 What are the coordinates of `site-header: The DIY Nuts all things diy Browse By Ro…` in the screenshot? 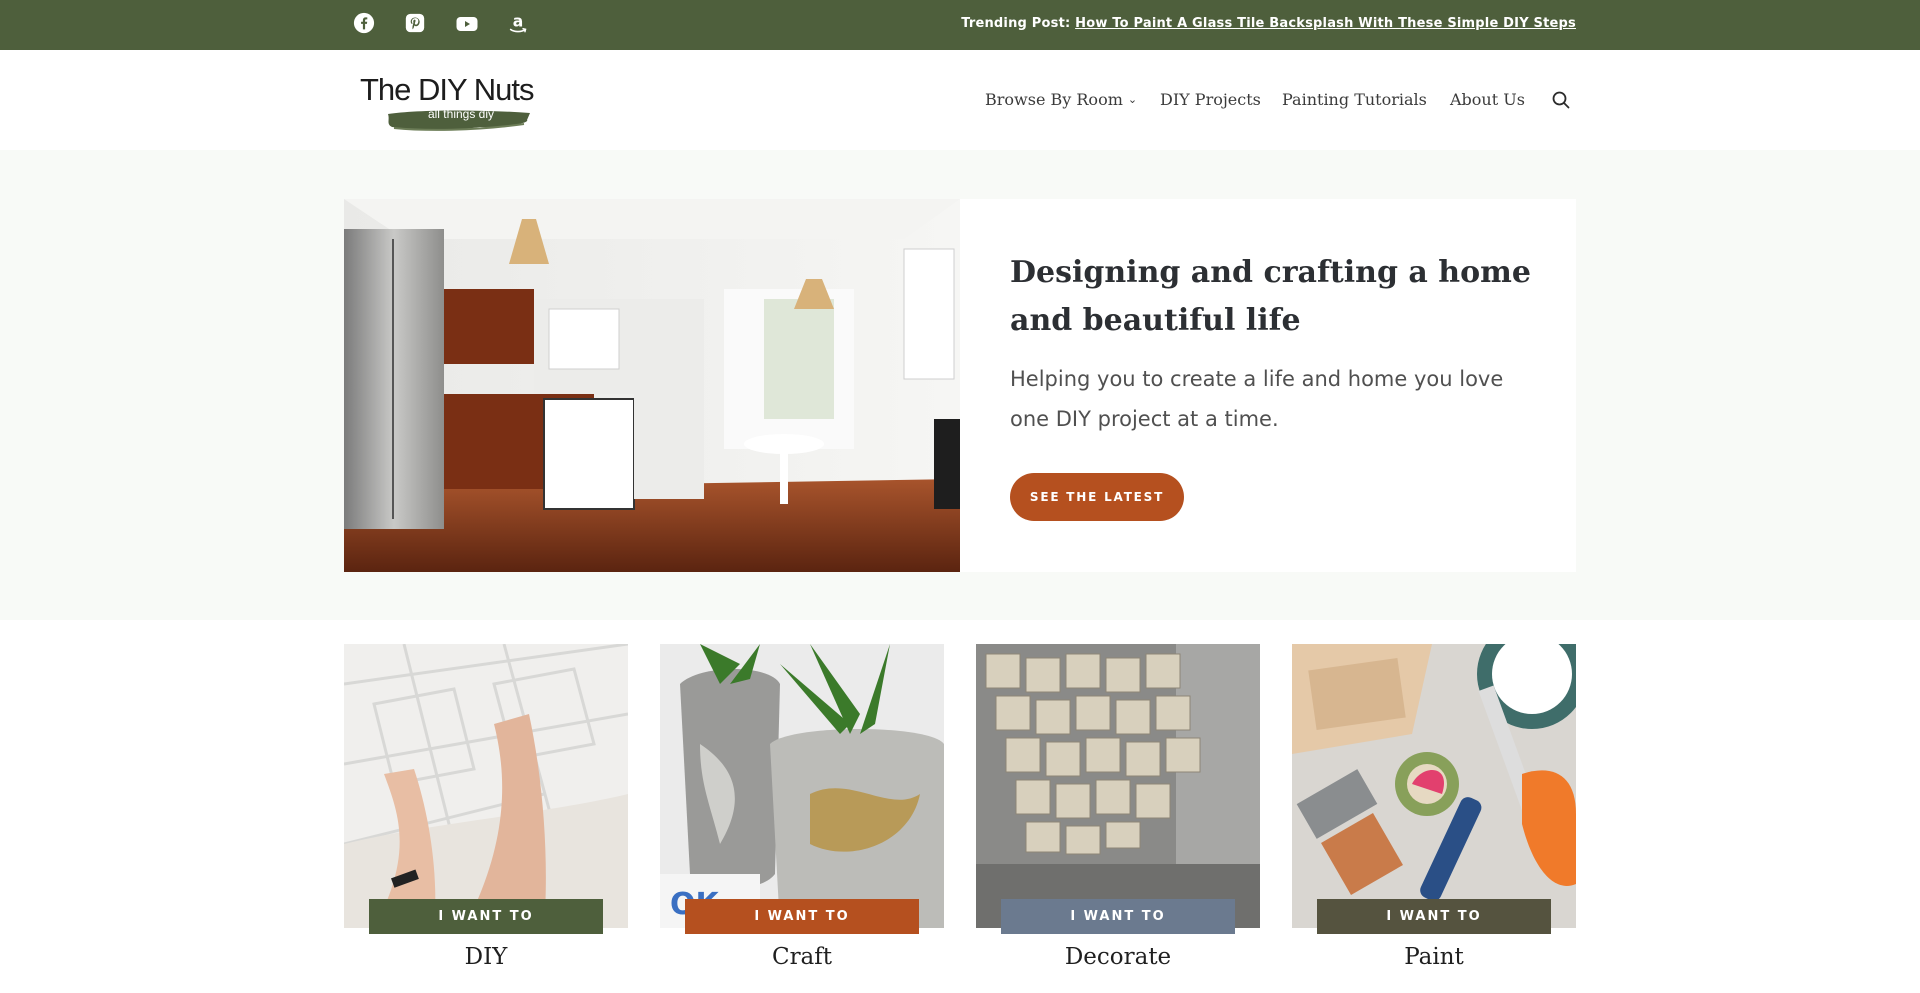 It's located at (960, 100).